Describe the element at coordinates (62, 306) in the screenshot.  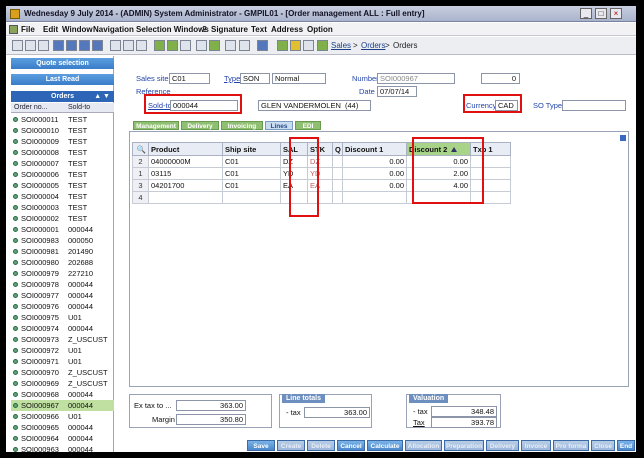
I see `order-list-item: SOI000976 000044` at that location.